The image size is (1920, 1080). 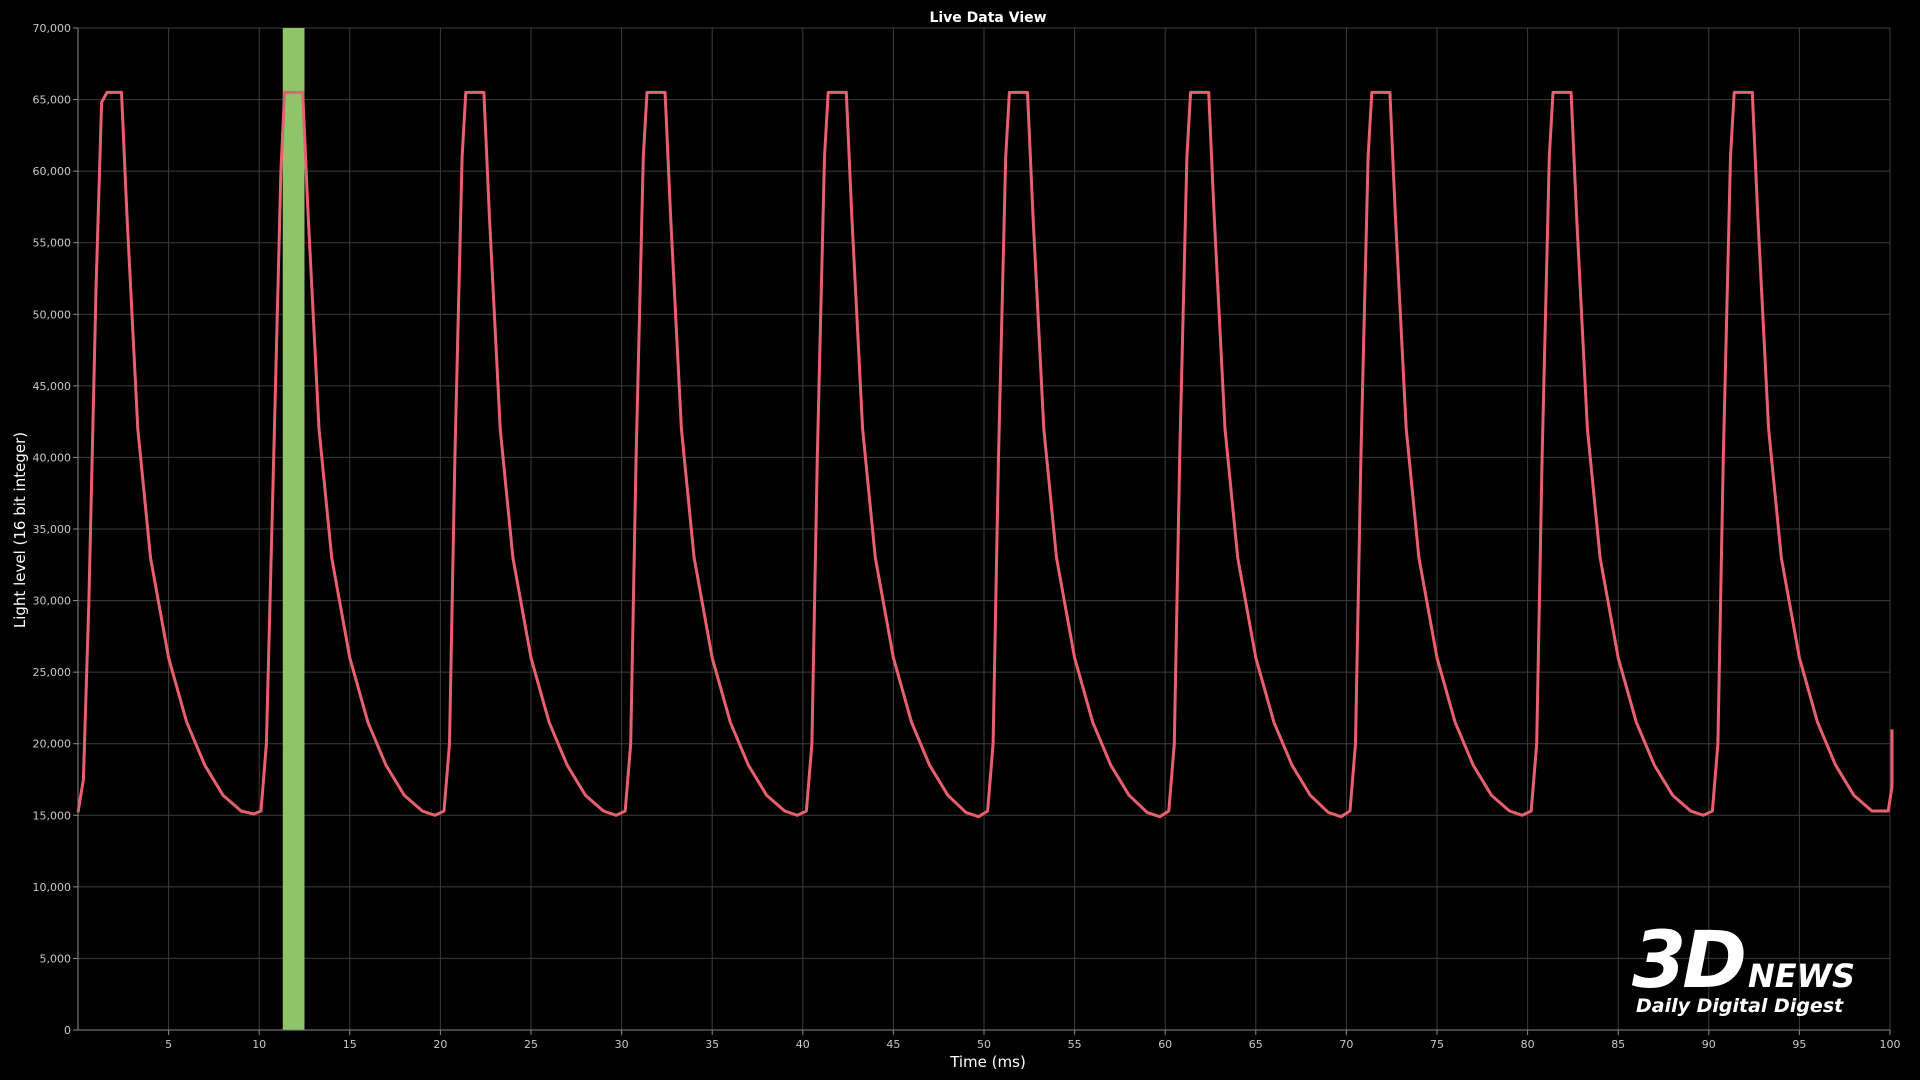 What do you see at coordinates (531, 1044) in the screenshot?
I see `x-tick-label: 25` at bounding box center [531, 1044].